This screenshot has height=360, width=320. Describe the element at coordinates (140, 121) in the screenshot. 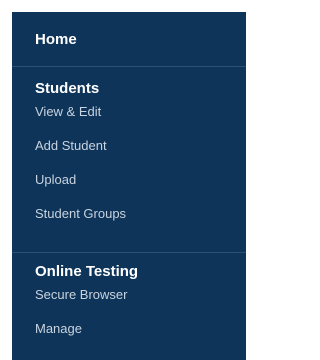

I see `nav-item-view-edit: View & Edit` at that location.